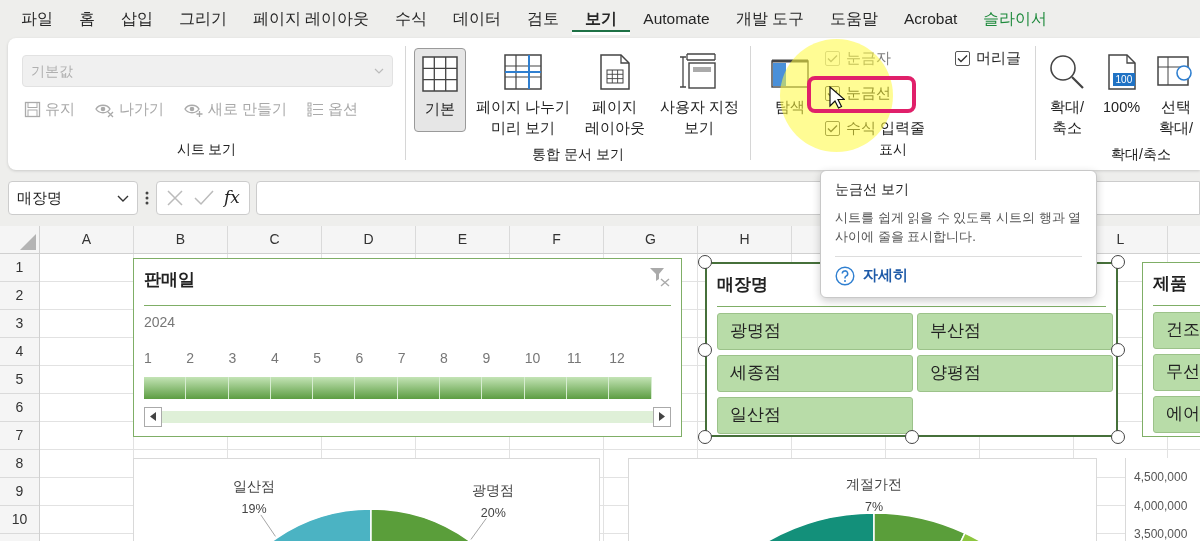 Image resolution: width=1200 pixels, height=541 pixels. What do you see at coordinates (19, 351) in the screenshot?
I see `row-header: 4` at bounding box center [19, 351].